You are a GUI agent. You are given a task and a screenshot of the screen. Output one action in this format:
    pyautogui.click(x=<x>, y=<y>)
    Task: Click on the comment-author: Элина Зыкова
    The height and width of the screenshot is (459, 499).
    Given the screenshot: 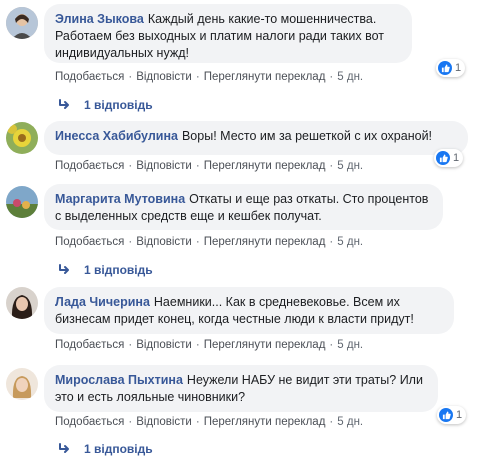 What is the action you would take?
    pyautogui.click(x=99, y=19)
    